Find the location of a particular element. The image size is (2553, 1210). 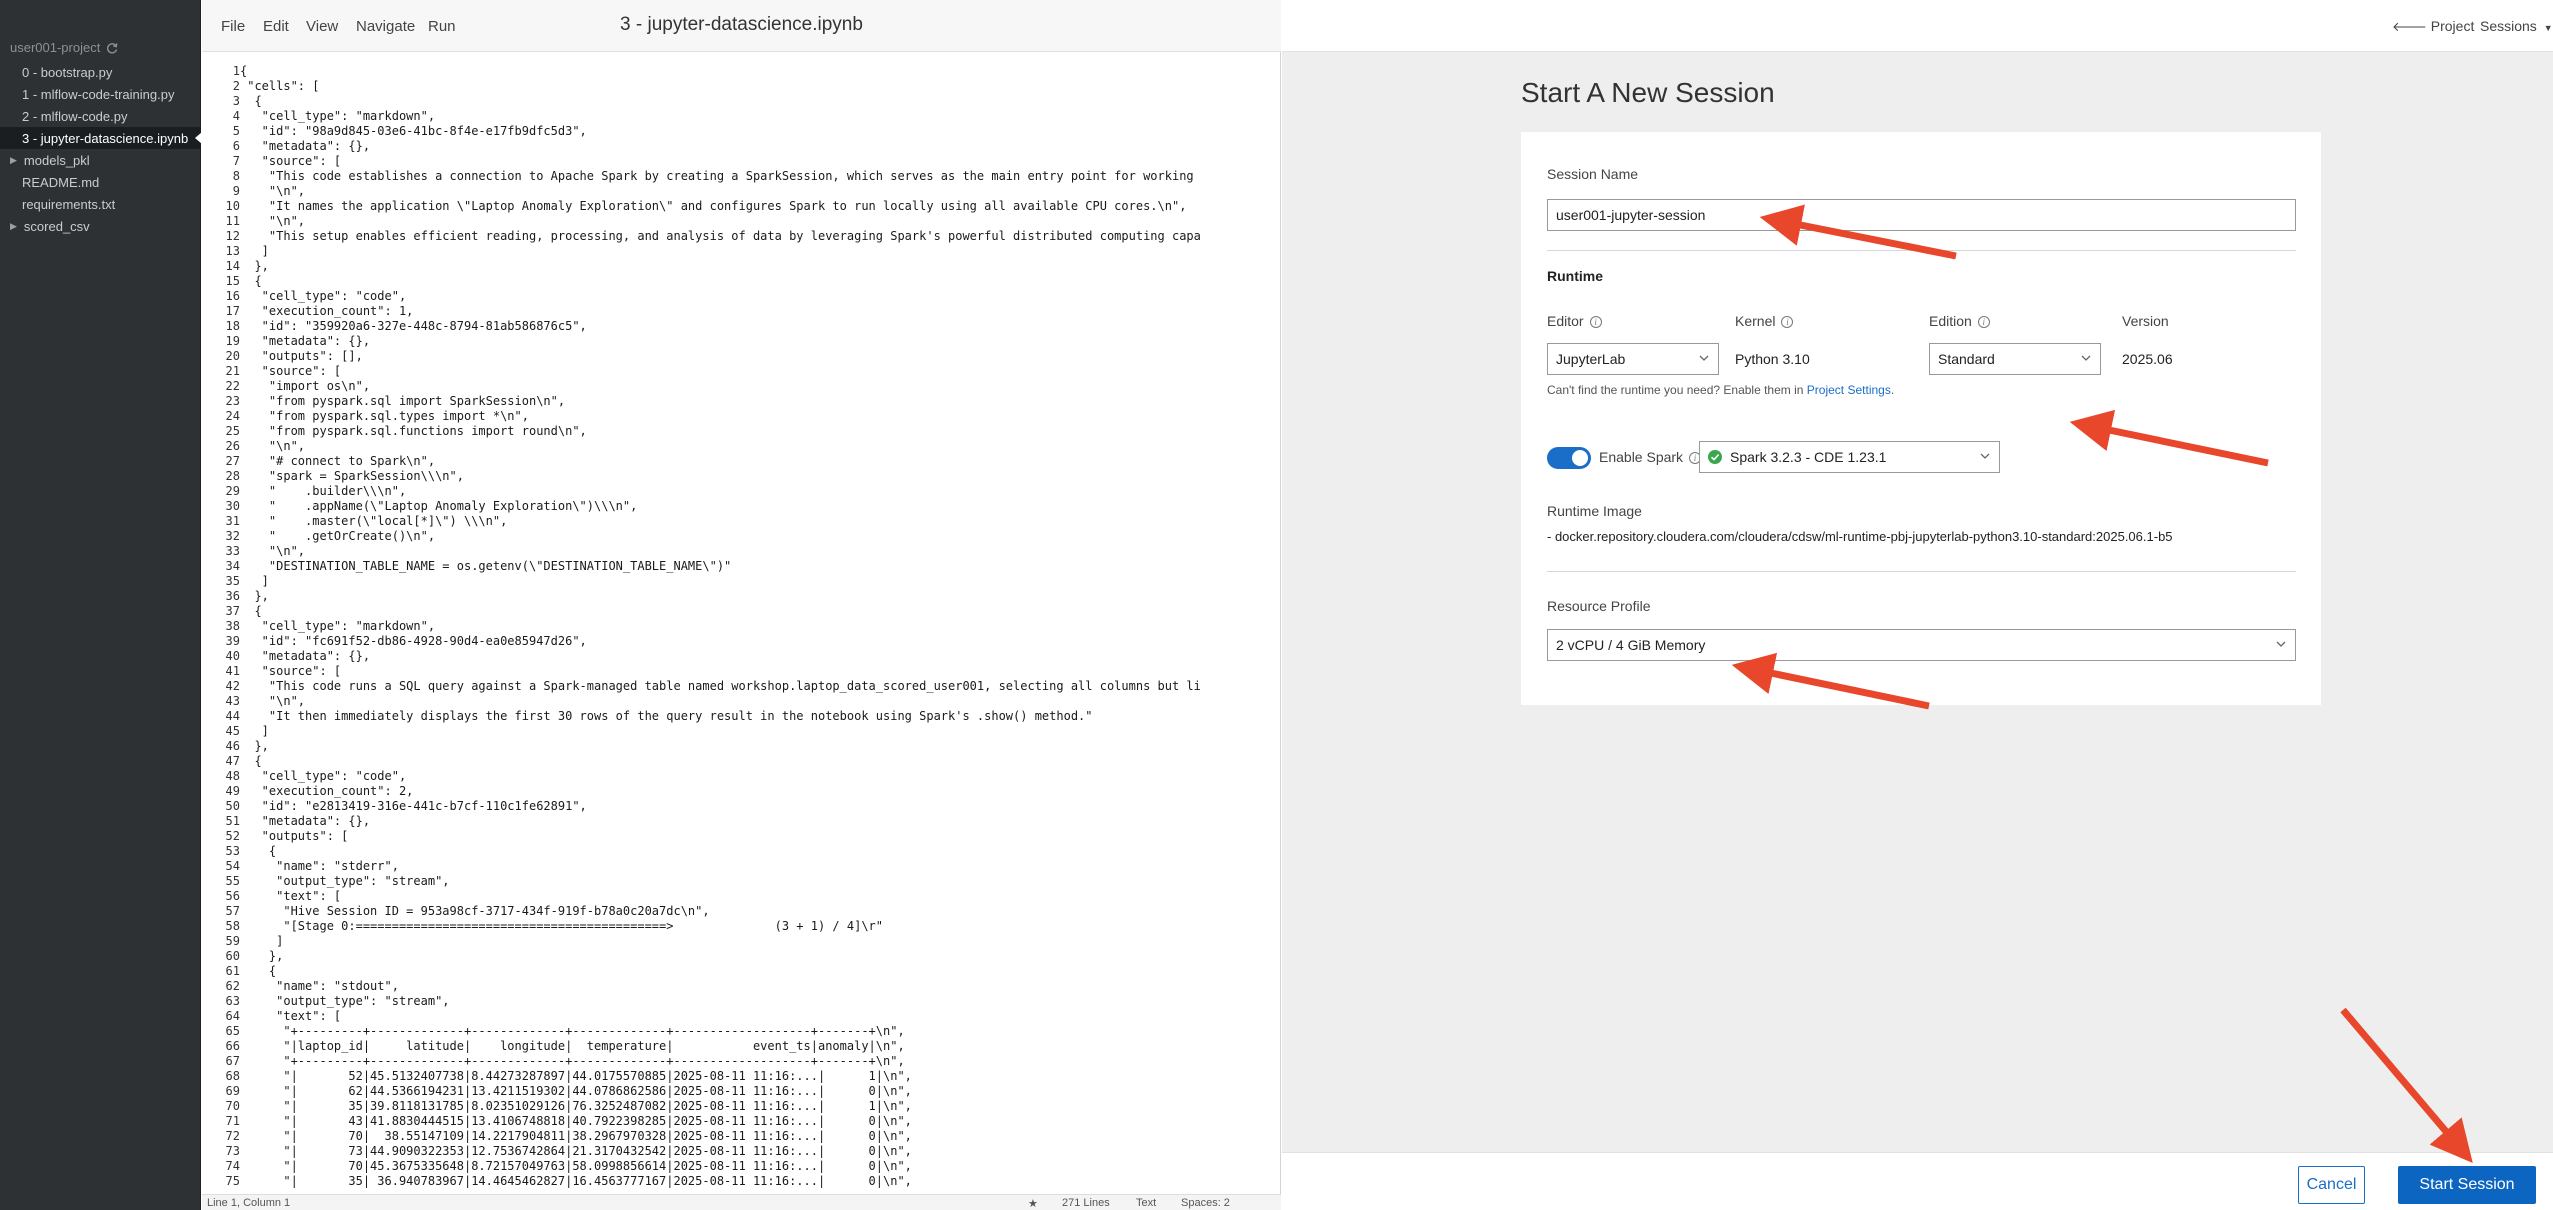

line-number: 13 is located at coordinates (232, 251).